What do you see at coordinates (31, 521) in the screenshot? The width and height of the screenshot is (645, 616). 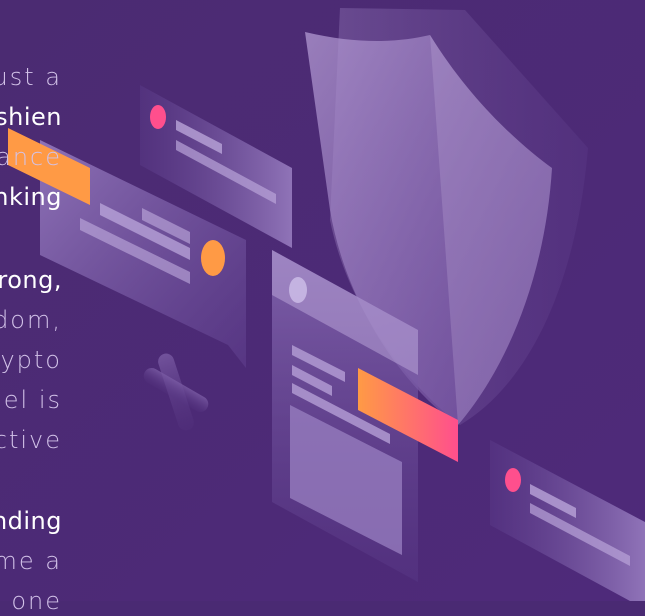 I see `text-line: nding` at bounding box center [31, 521].